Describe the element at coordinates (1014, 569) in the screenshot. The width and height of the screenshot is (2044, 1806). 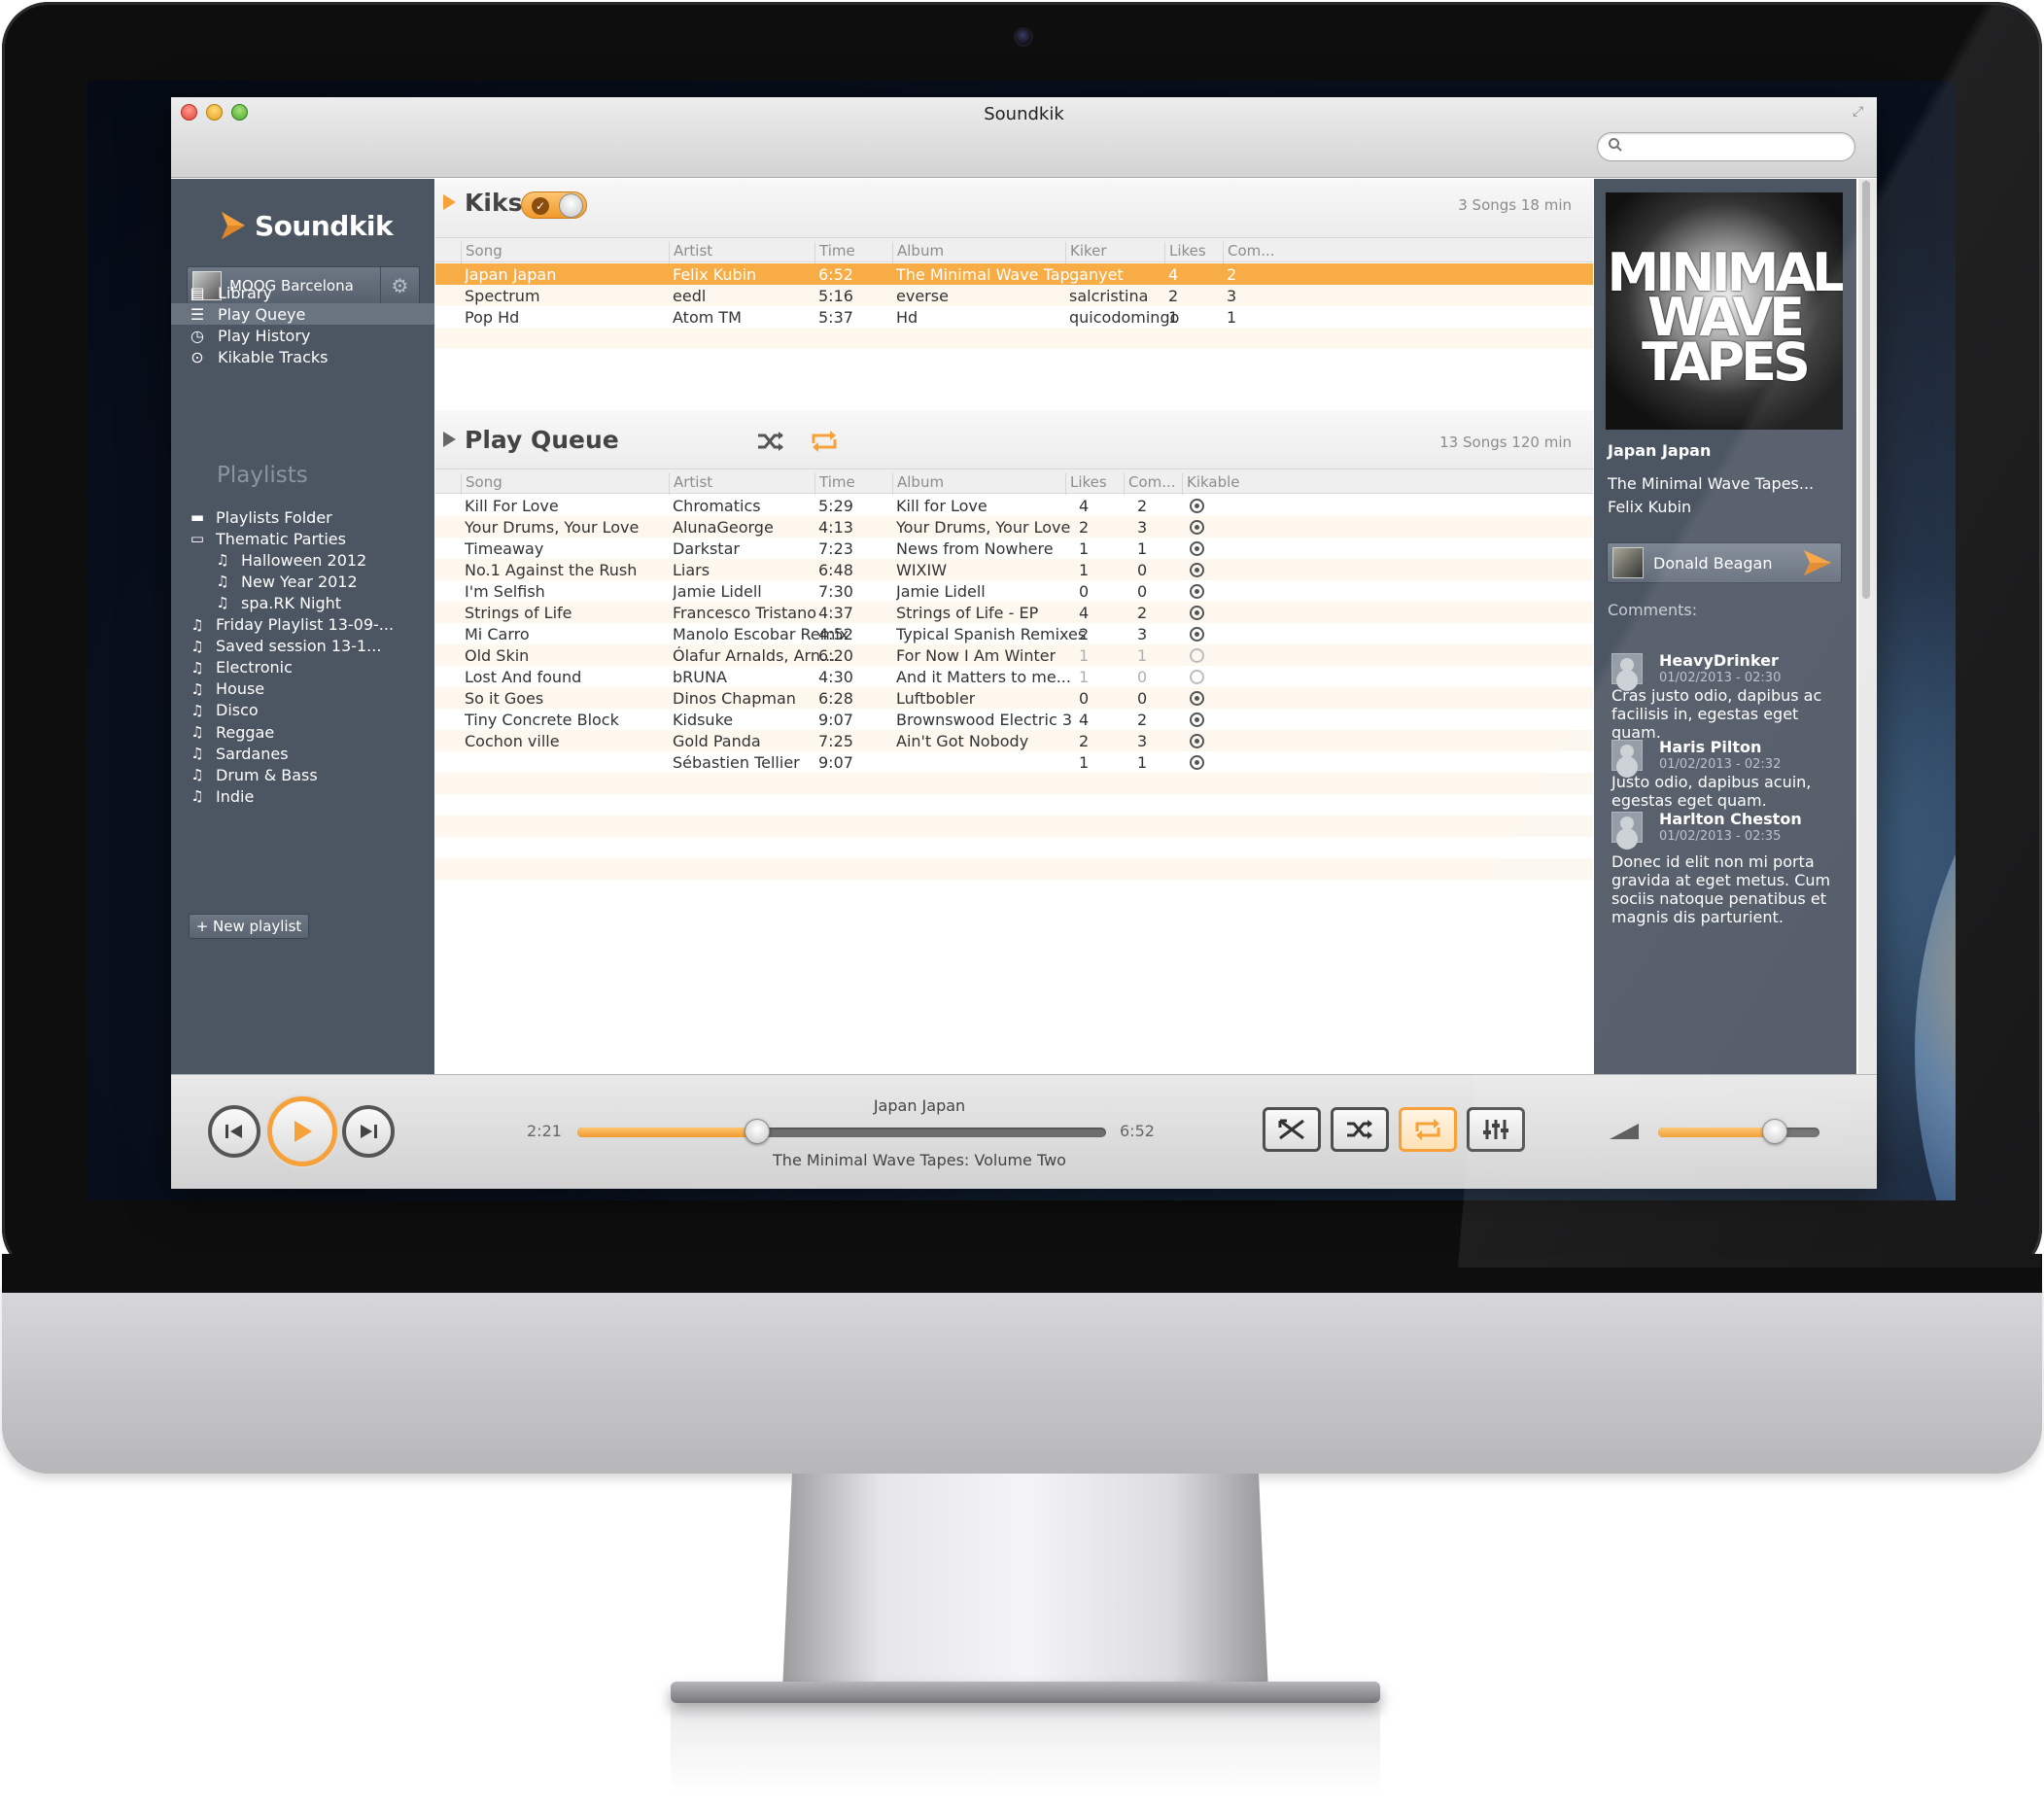
I see `table-row: No.1 Against the Rush Liars 6:48 WIXIW 1 0` at that location.